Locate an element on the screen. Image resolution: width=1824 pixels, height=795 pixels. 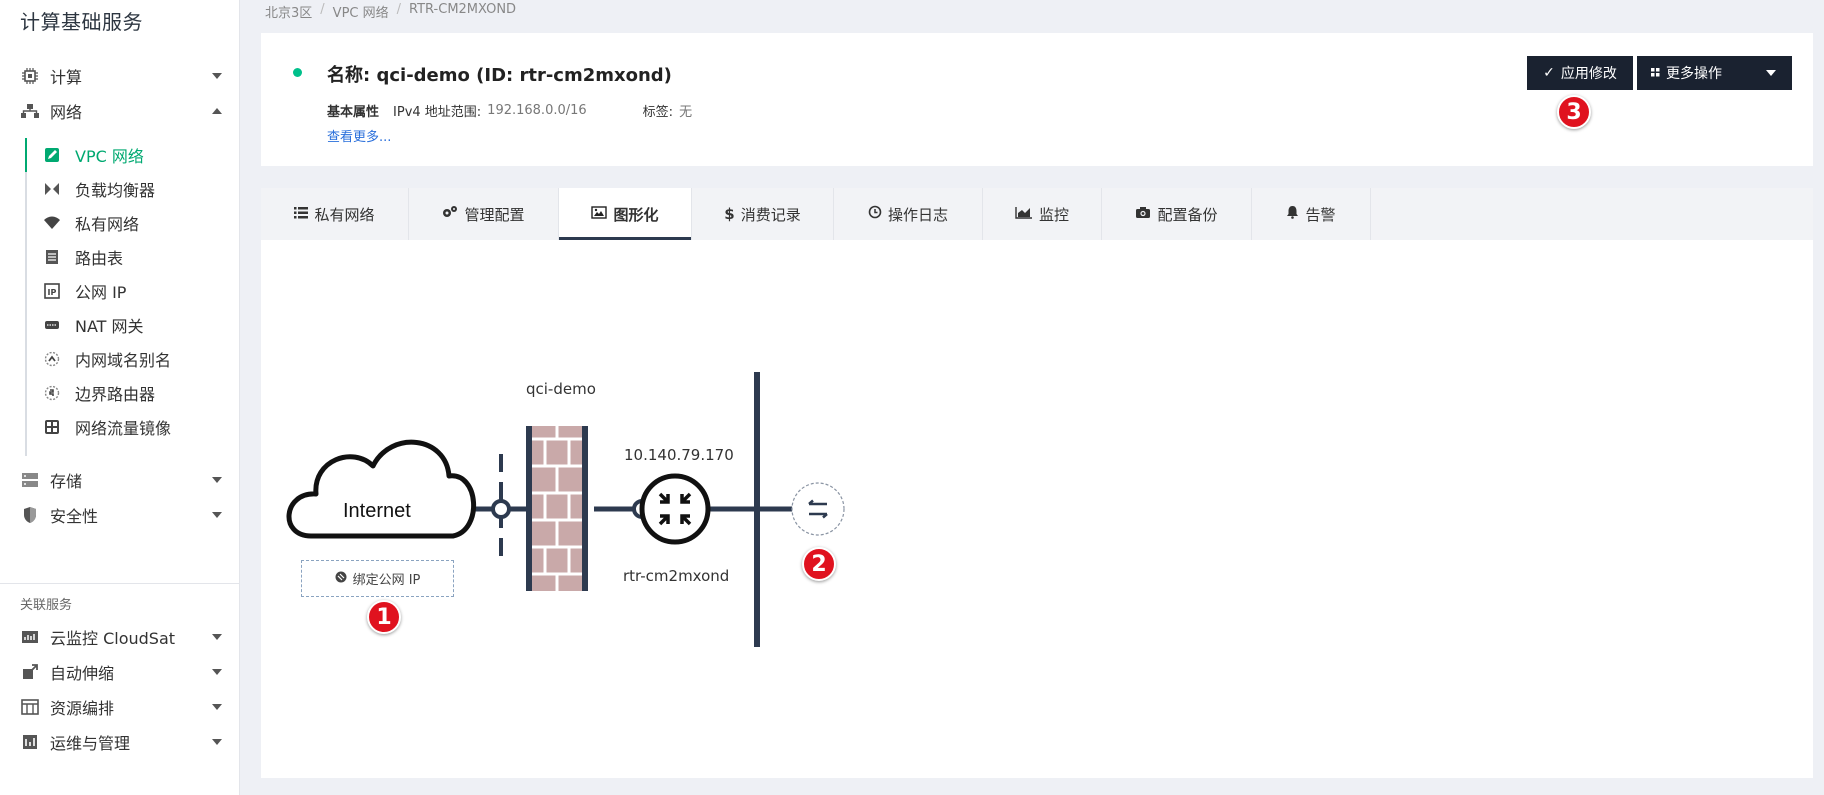
bind-public-ip-label: 绑定公网 IP is located at coordinates (386, 580).